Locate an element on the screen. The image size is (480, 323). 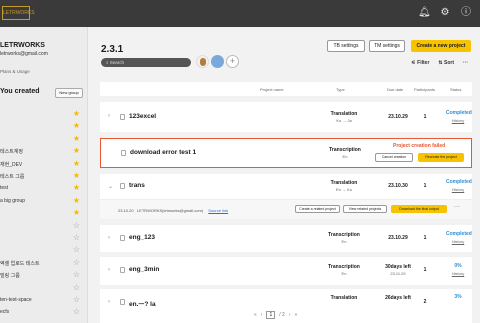
sort-button: ⇅ Sort is located at coordinates (446, 63).